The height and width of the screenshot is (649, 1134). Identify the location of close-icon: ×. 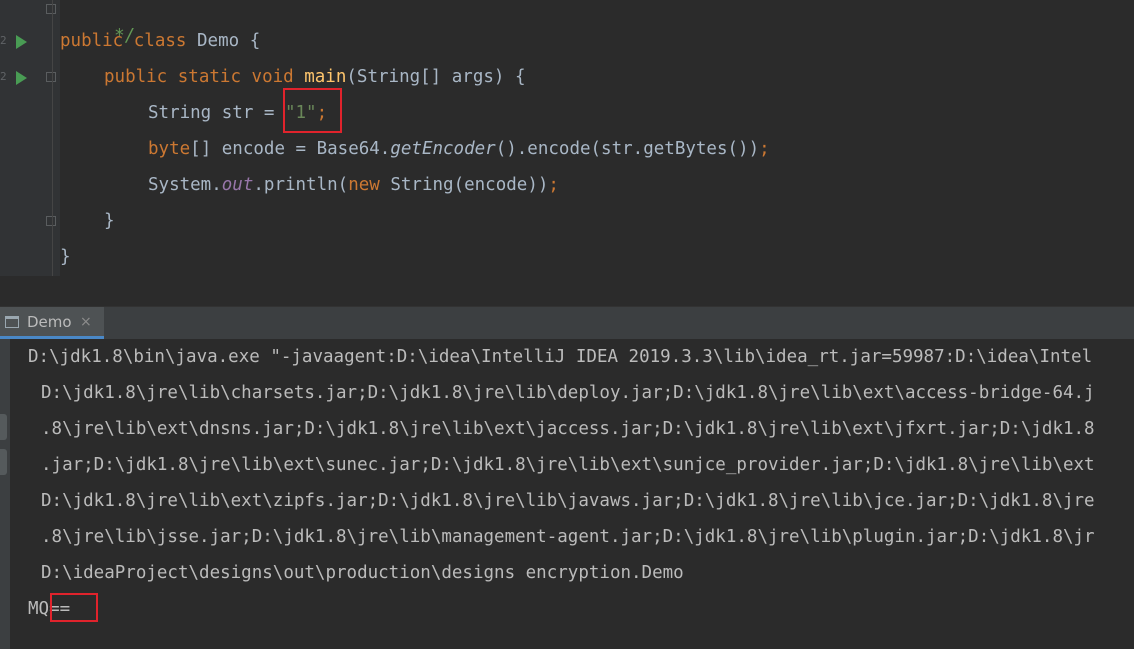
(86, 322).